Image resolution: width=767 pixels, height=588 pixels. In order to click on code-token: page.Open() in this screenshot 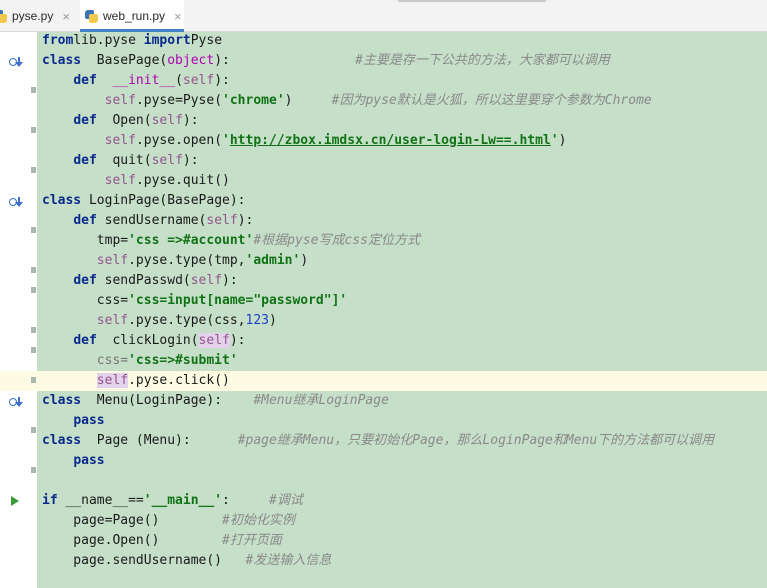, I will do `click(132, 540)`.